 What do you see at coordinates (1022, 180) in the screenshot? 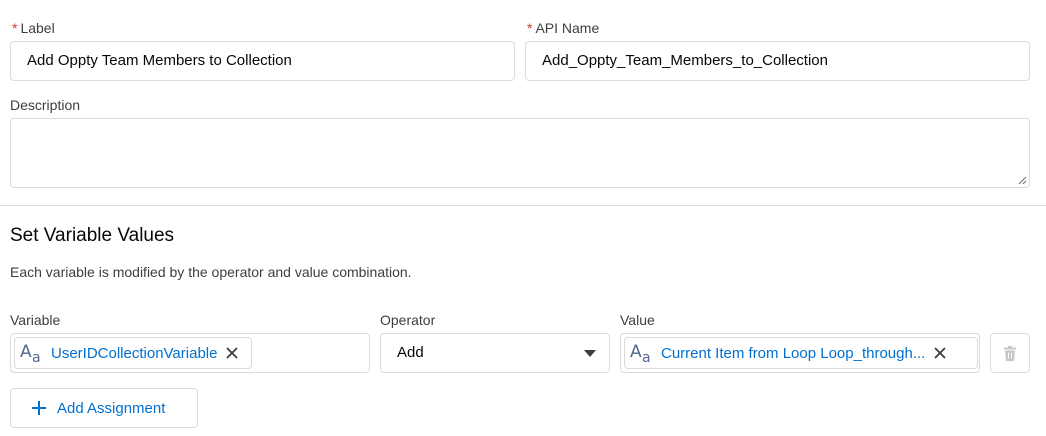
I see `resize-grip-icon` at bounding box center [1022, 180].